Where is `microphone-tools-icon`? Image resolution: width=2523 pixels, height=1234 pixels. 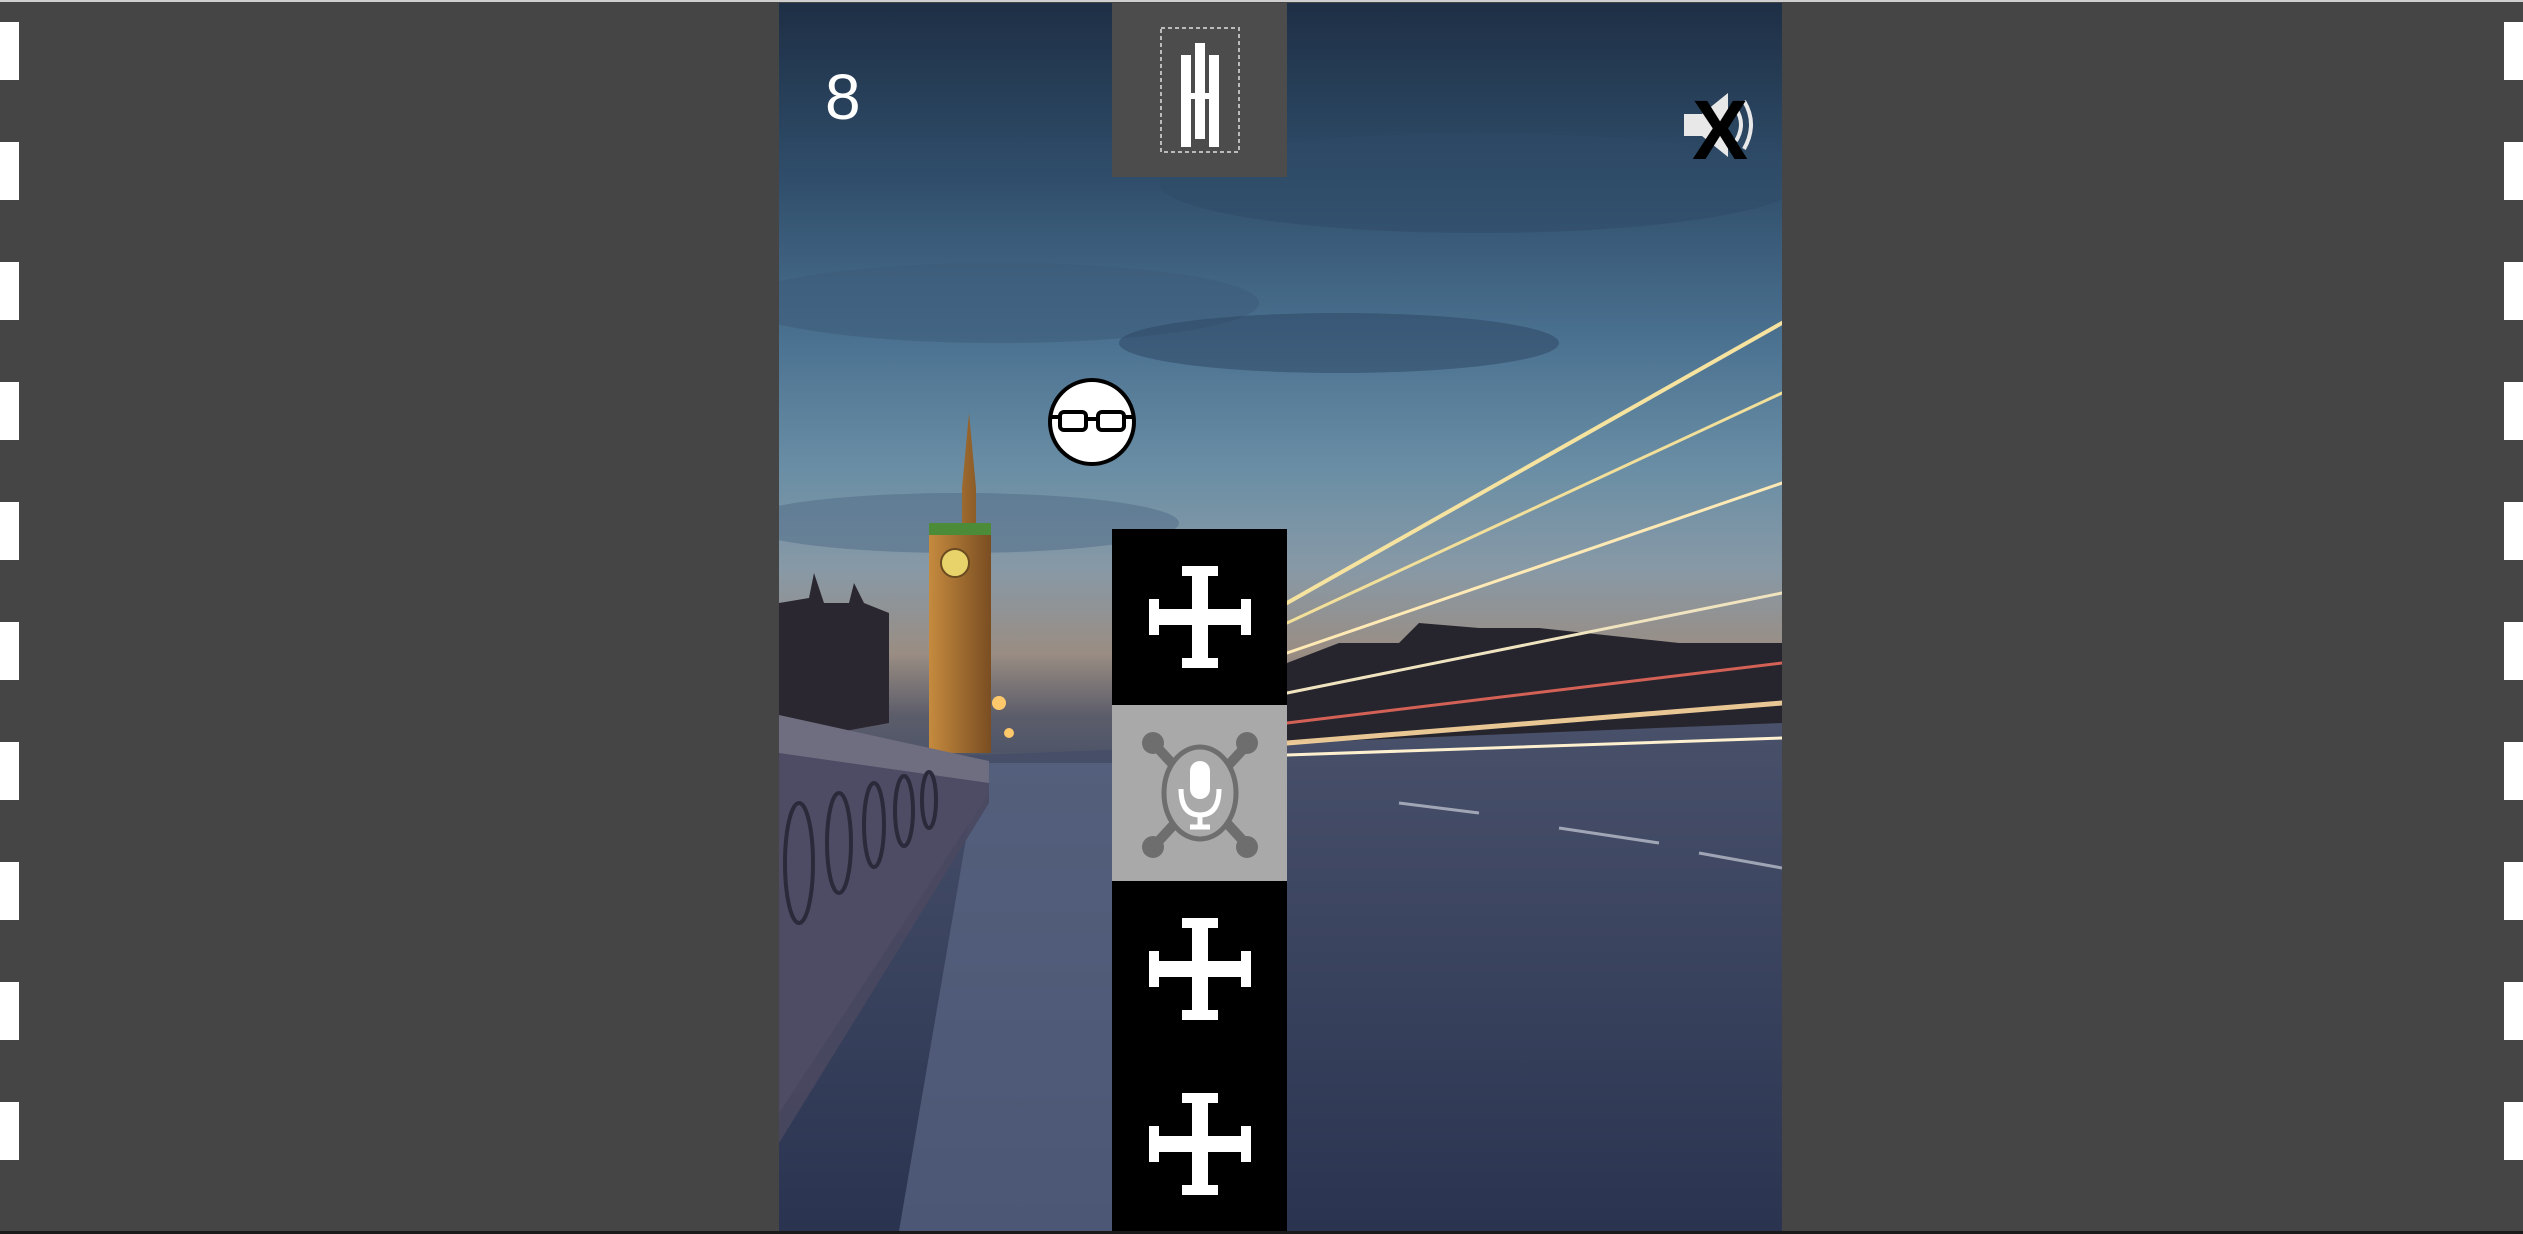
microphone-tools-icon is located at coordinates (1199, 795).